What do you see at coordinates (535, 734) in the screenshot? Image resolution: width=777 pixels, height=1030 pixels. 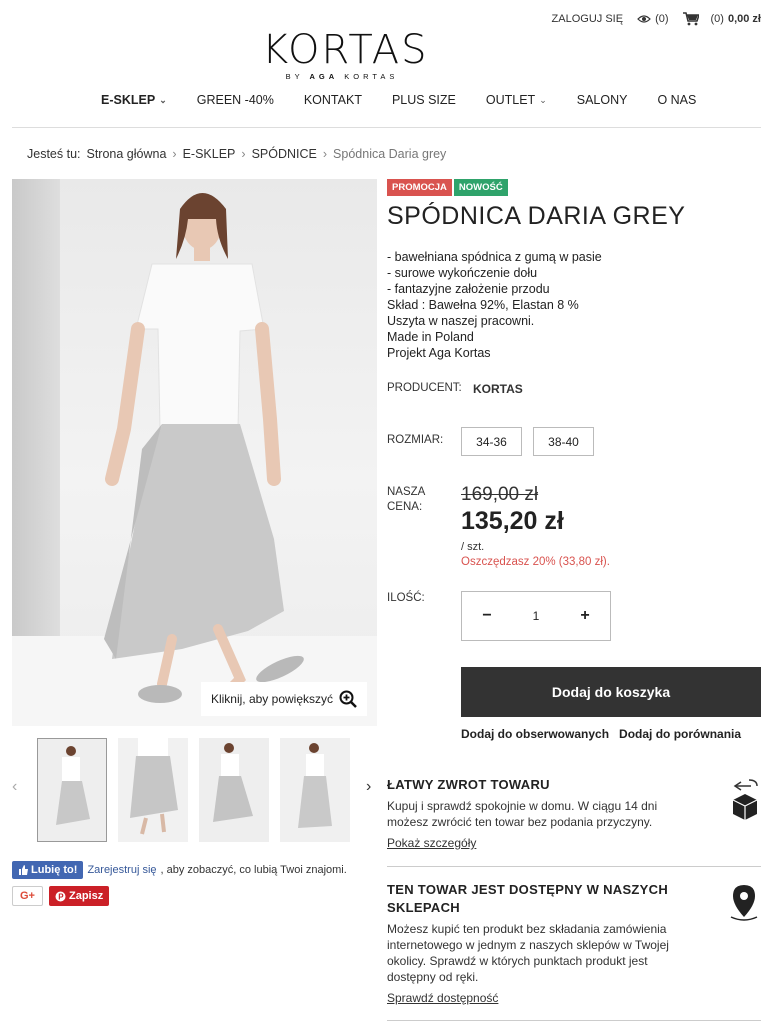 I see `add-to-watchlist-link: Dodaj do obserwowanych` at bounding box center [535, 734].